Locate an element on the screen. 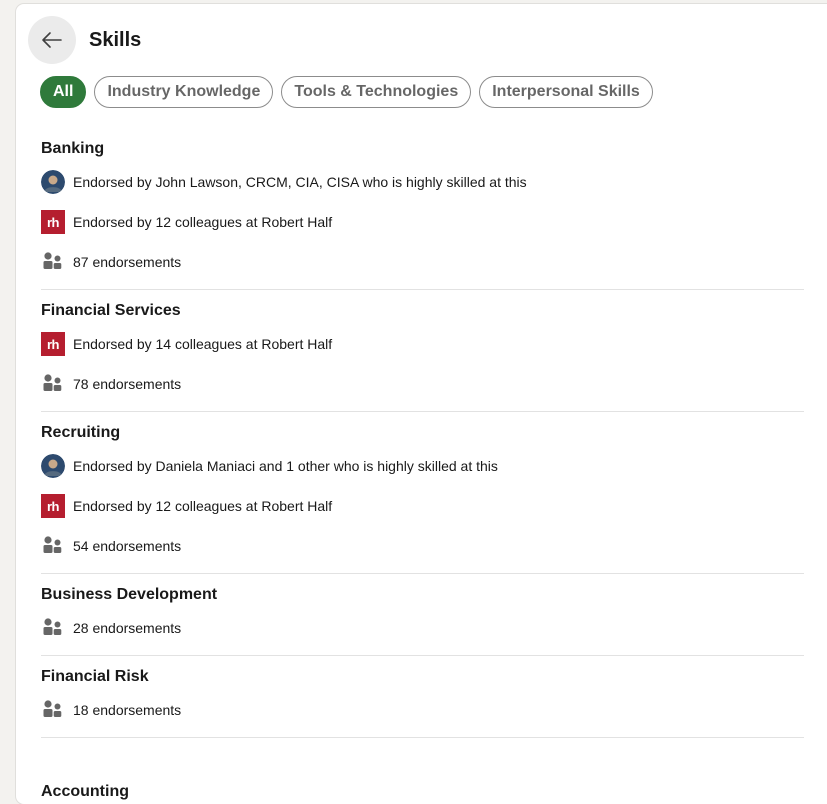 The height and width of the screenshot is (804, 827). header: Skills is located at coordinates (84, 40).